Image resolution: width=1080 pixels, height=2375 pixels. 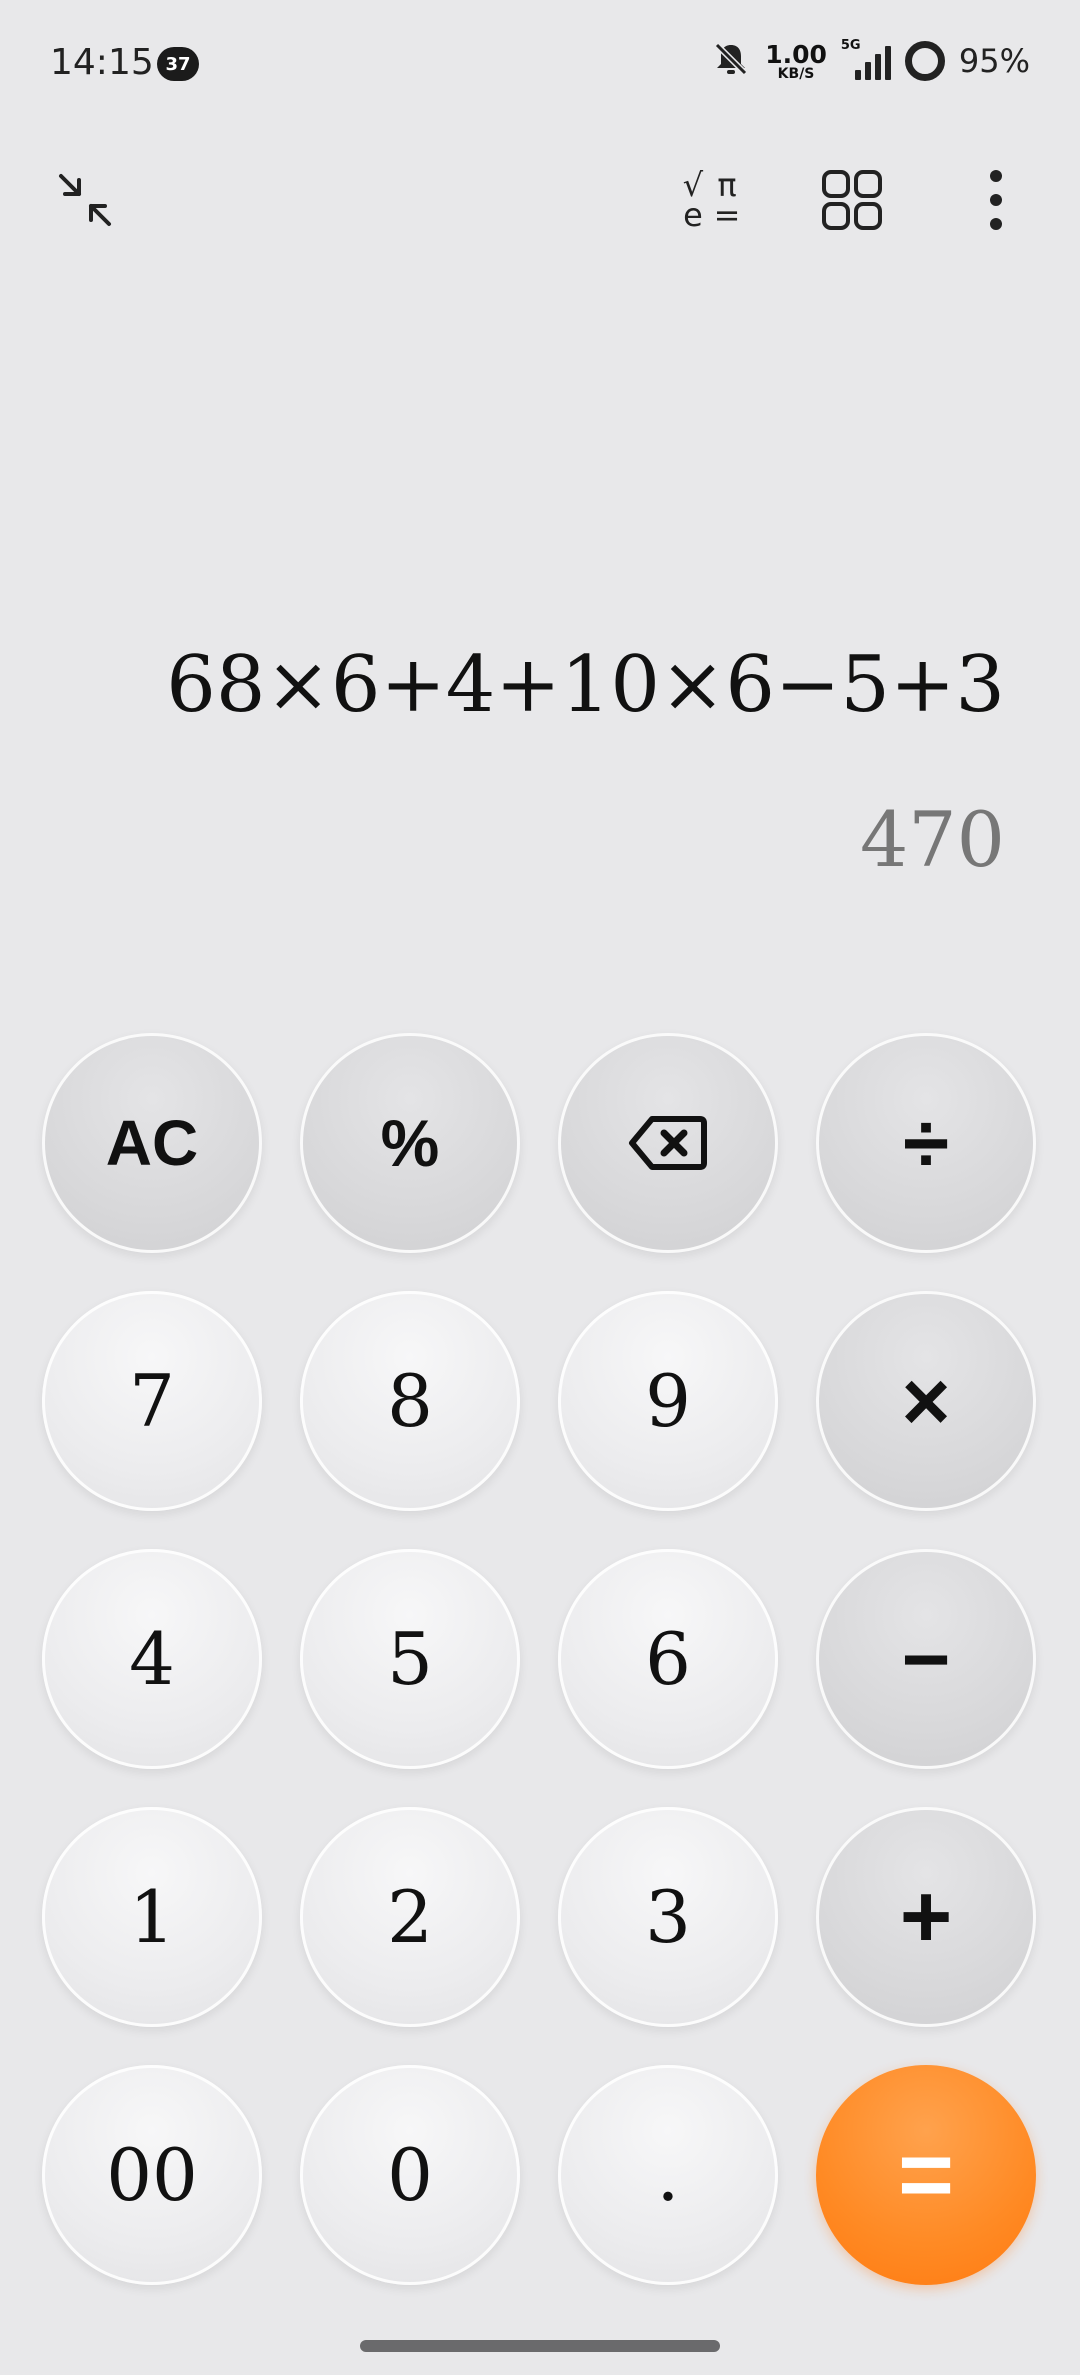 What do you see at coordinates (152, 1401) in the screenshot?
I see `digit-7-button: 7` at bounding box center [152, 1401].